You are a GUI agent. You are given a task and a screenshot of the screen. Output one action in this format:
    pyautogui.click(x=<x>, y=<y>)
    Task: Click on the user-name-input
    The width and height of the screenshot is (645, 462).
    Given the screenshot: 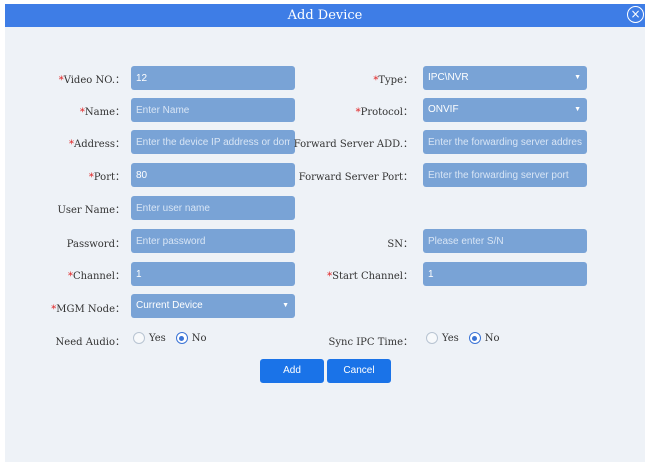 What is the action you would take?
    pyautogui.click(x=213, y=208)
    